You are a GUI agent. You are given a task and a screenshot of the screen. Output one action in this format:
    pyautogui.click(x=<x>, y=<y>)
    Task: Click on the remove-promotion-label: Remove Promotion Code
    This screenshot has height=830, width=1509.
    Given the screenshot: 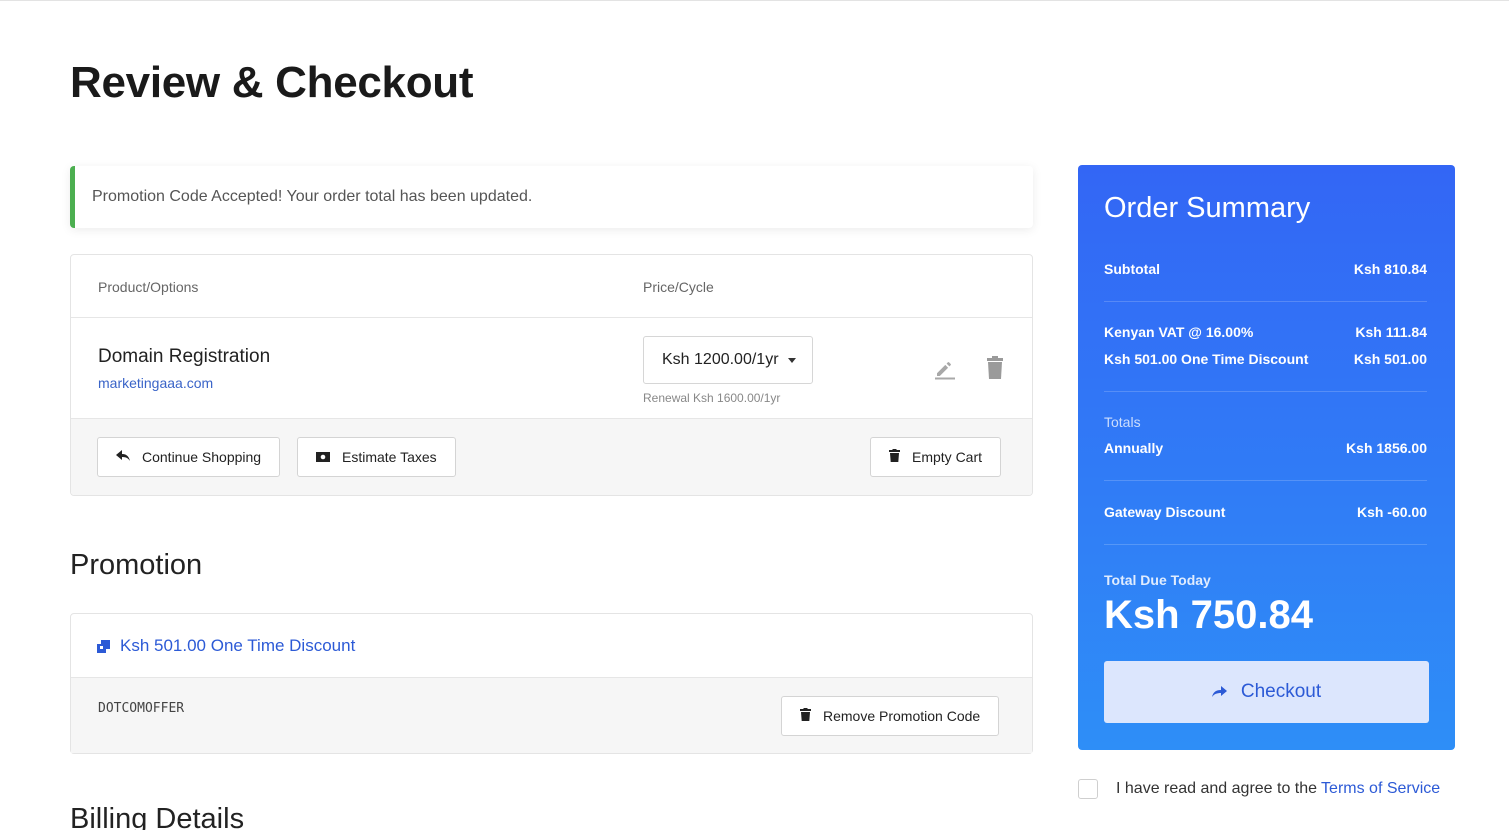 What is the action you would take?
    pyautogui.click(x=902, y=716)
    